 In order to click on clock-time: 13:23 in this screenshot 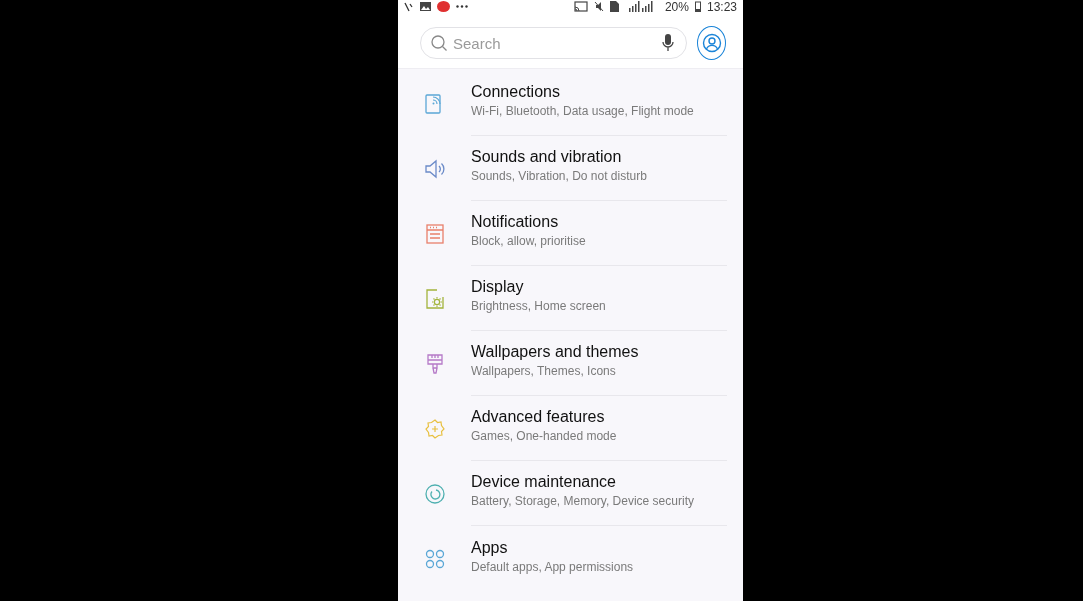, I will do `click(721, 7)`.